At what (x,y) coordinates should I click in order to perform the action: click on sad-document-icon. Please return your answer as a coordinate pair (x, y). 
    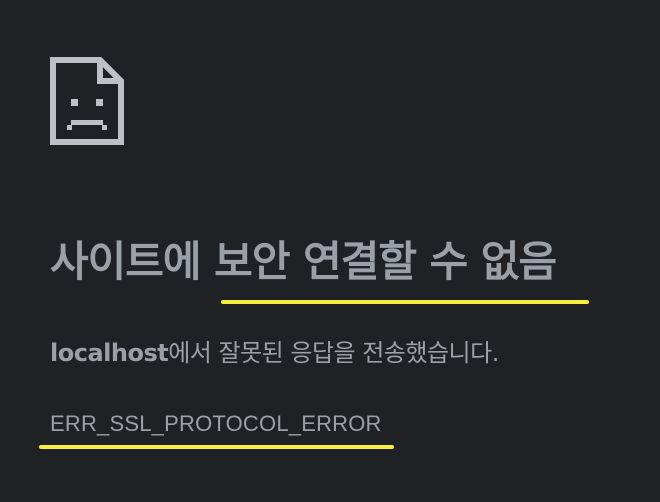
    Looking at the image, I should click on (87, 101).